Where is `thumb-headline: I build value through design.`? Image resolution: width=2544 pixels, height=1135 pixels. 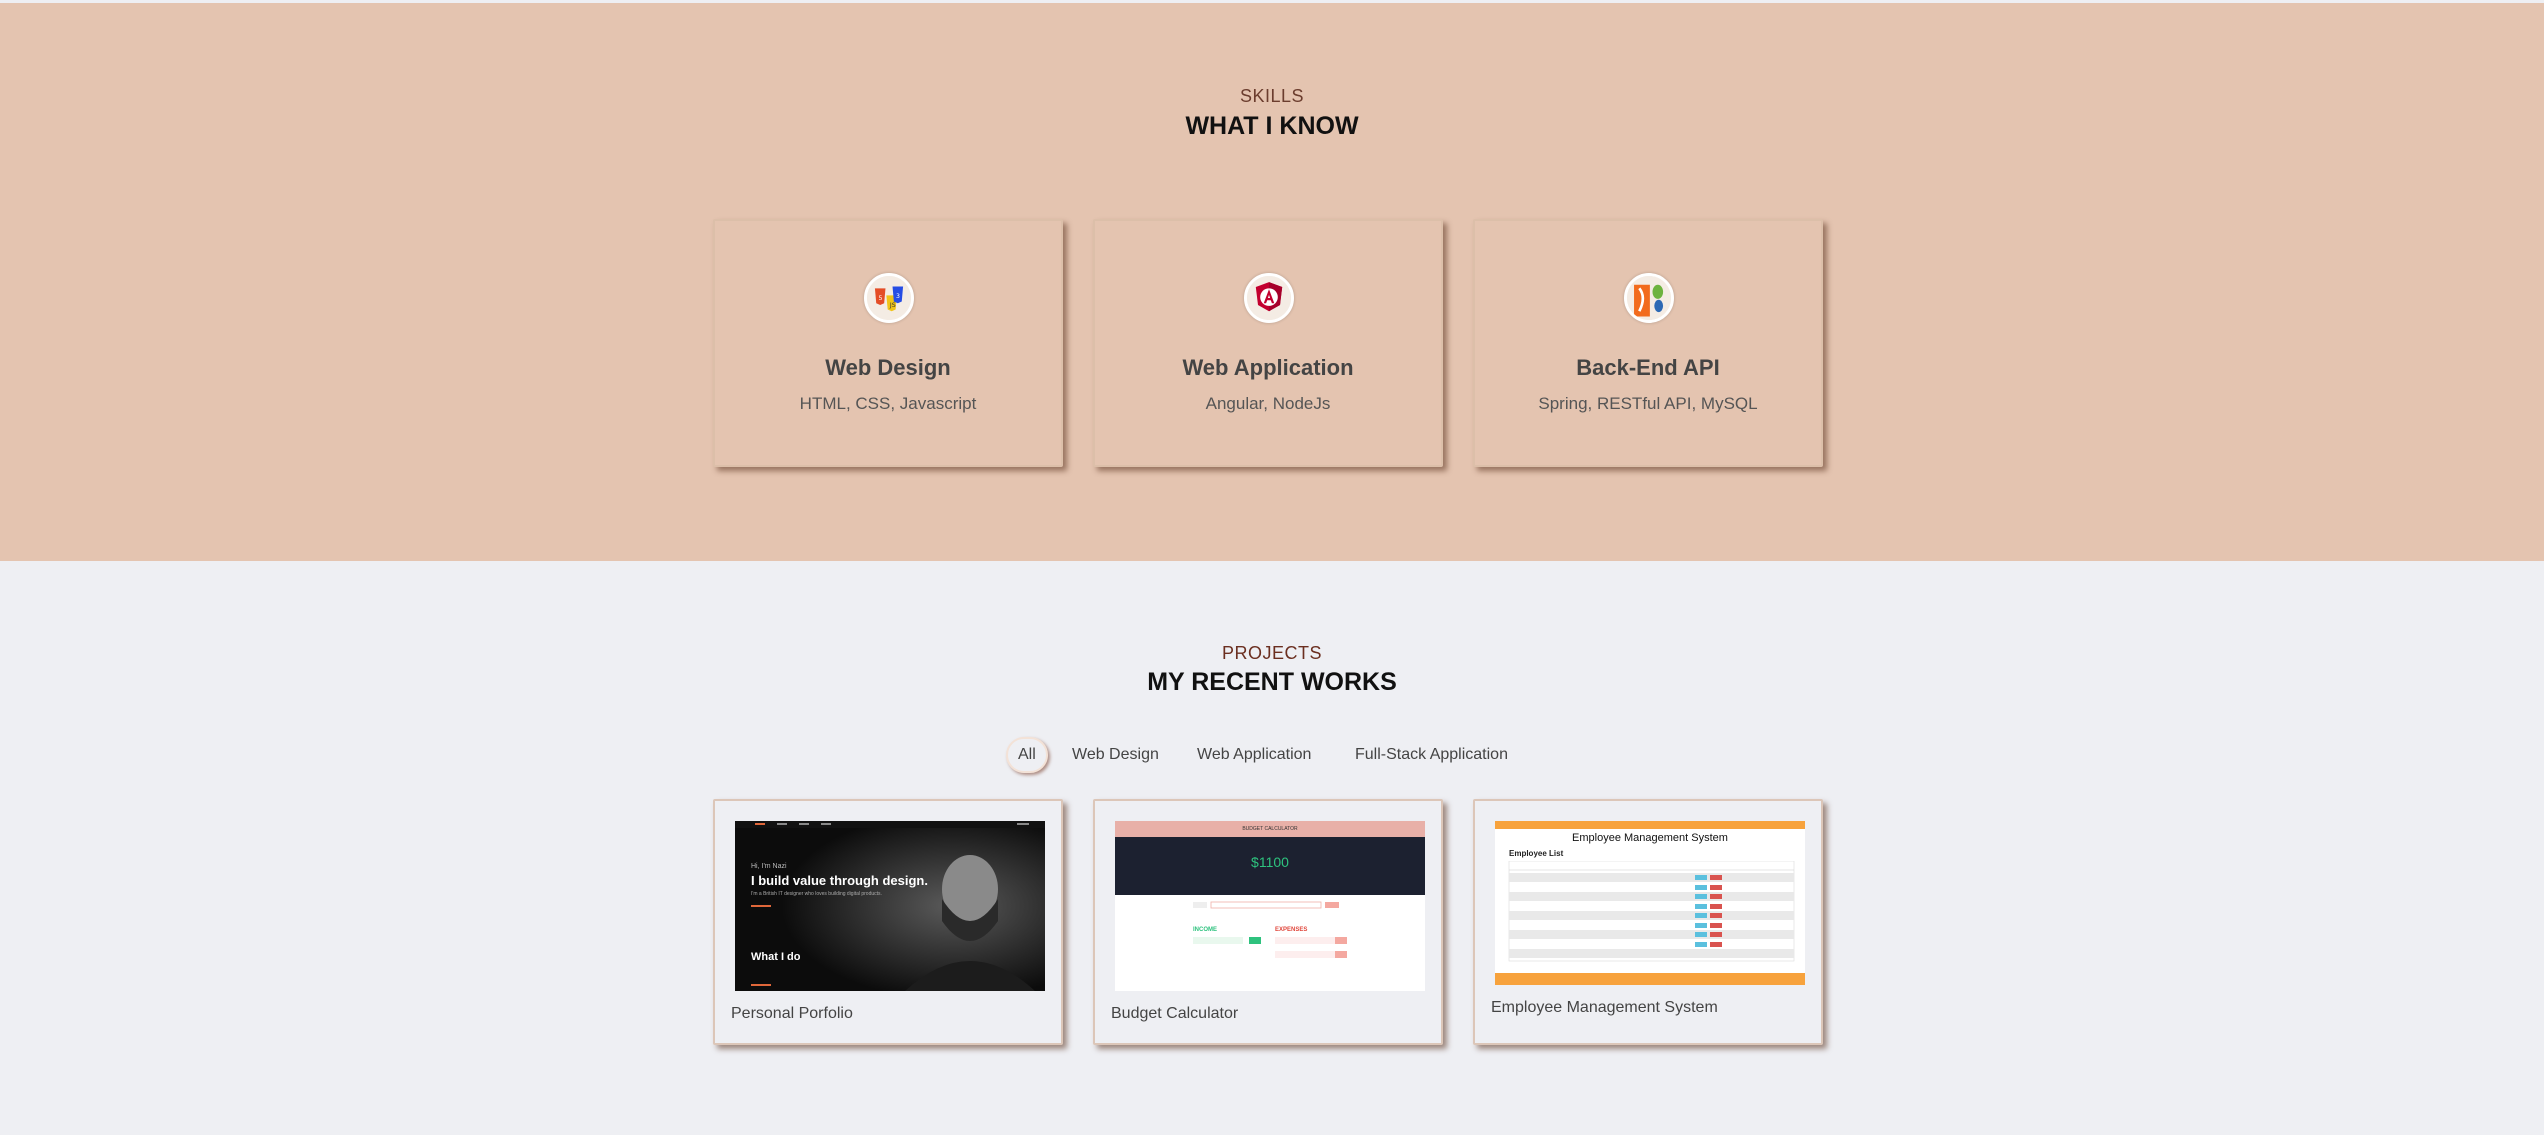
thumb-headline: I build value through design. is located at coordinates (839, 880).